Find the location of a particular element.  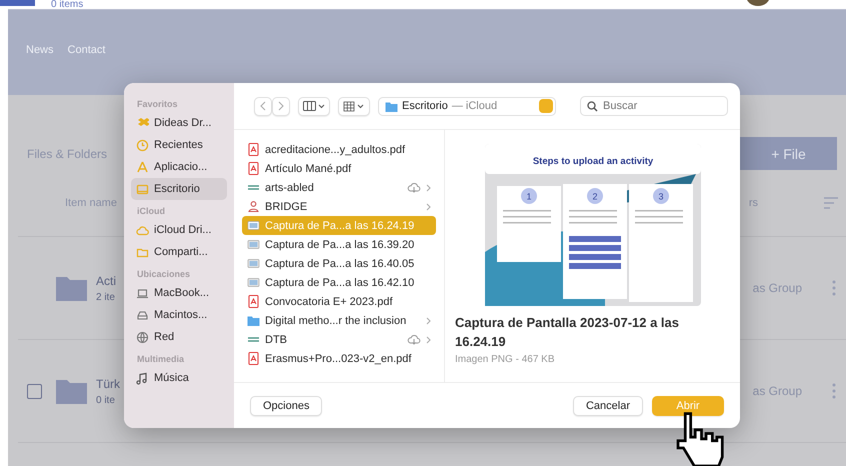

file-row: Artículo Mané.pdf is located at coordinates (339, 168).